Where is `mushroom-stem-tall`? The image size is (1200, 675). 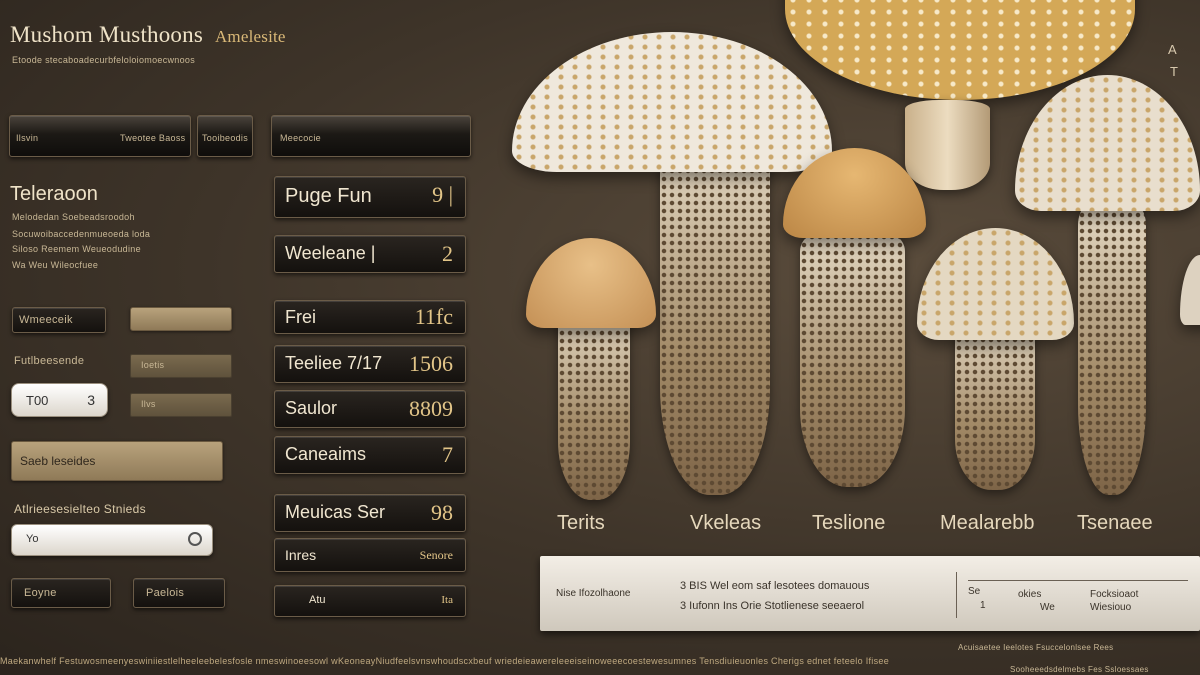 mushroom-stem-tall is located at coordinates (715, 315).